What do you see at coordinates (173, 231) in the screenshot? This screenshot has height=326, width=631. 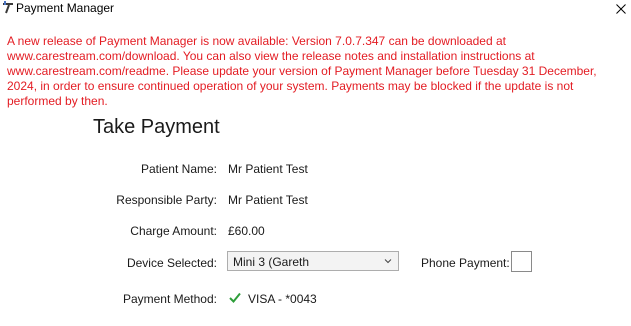 I see `charge-amount-label: Charge Amount:` at bounding box center [173, 231].